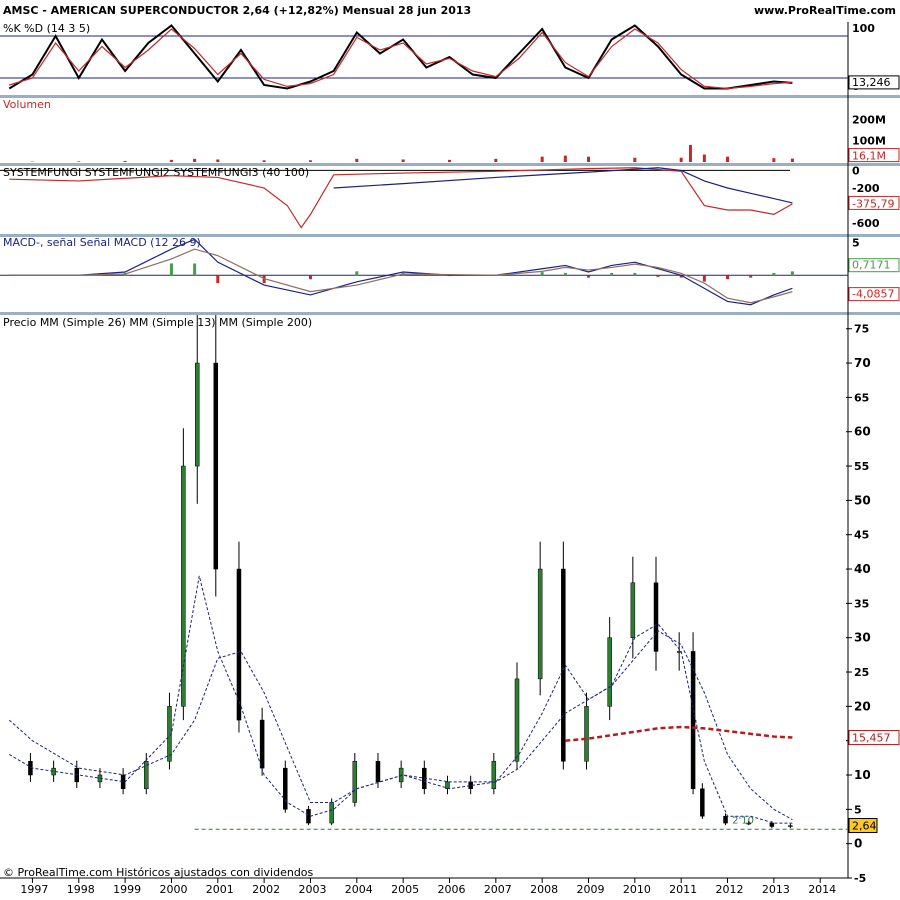 The width and height of the screenshot is (900, 900). Describe the element at coordinates (405, 889) in the screenshot. I see `x-tick-label: 2005` at that location.